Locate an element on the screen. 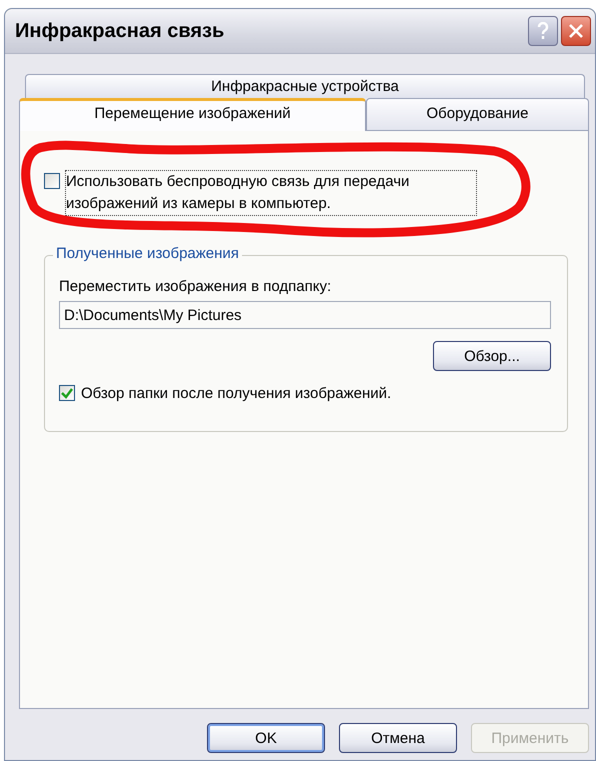  tab: Перемещение изображений is located at coordinates (192, 114).